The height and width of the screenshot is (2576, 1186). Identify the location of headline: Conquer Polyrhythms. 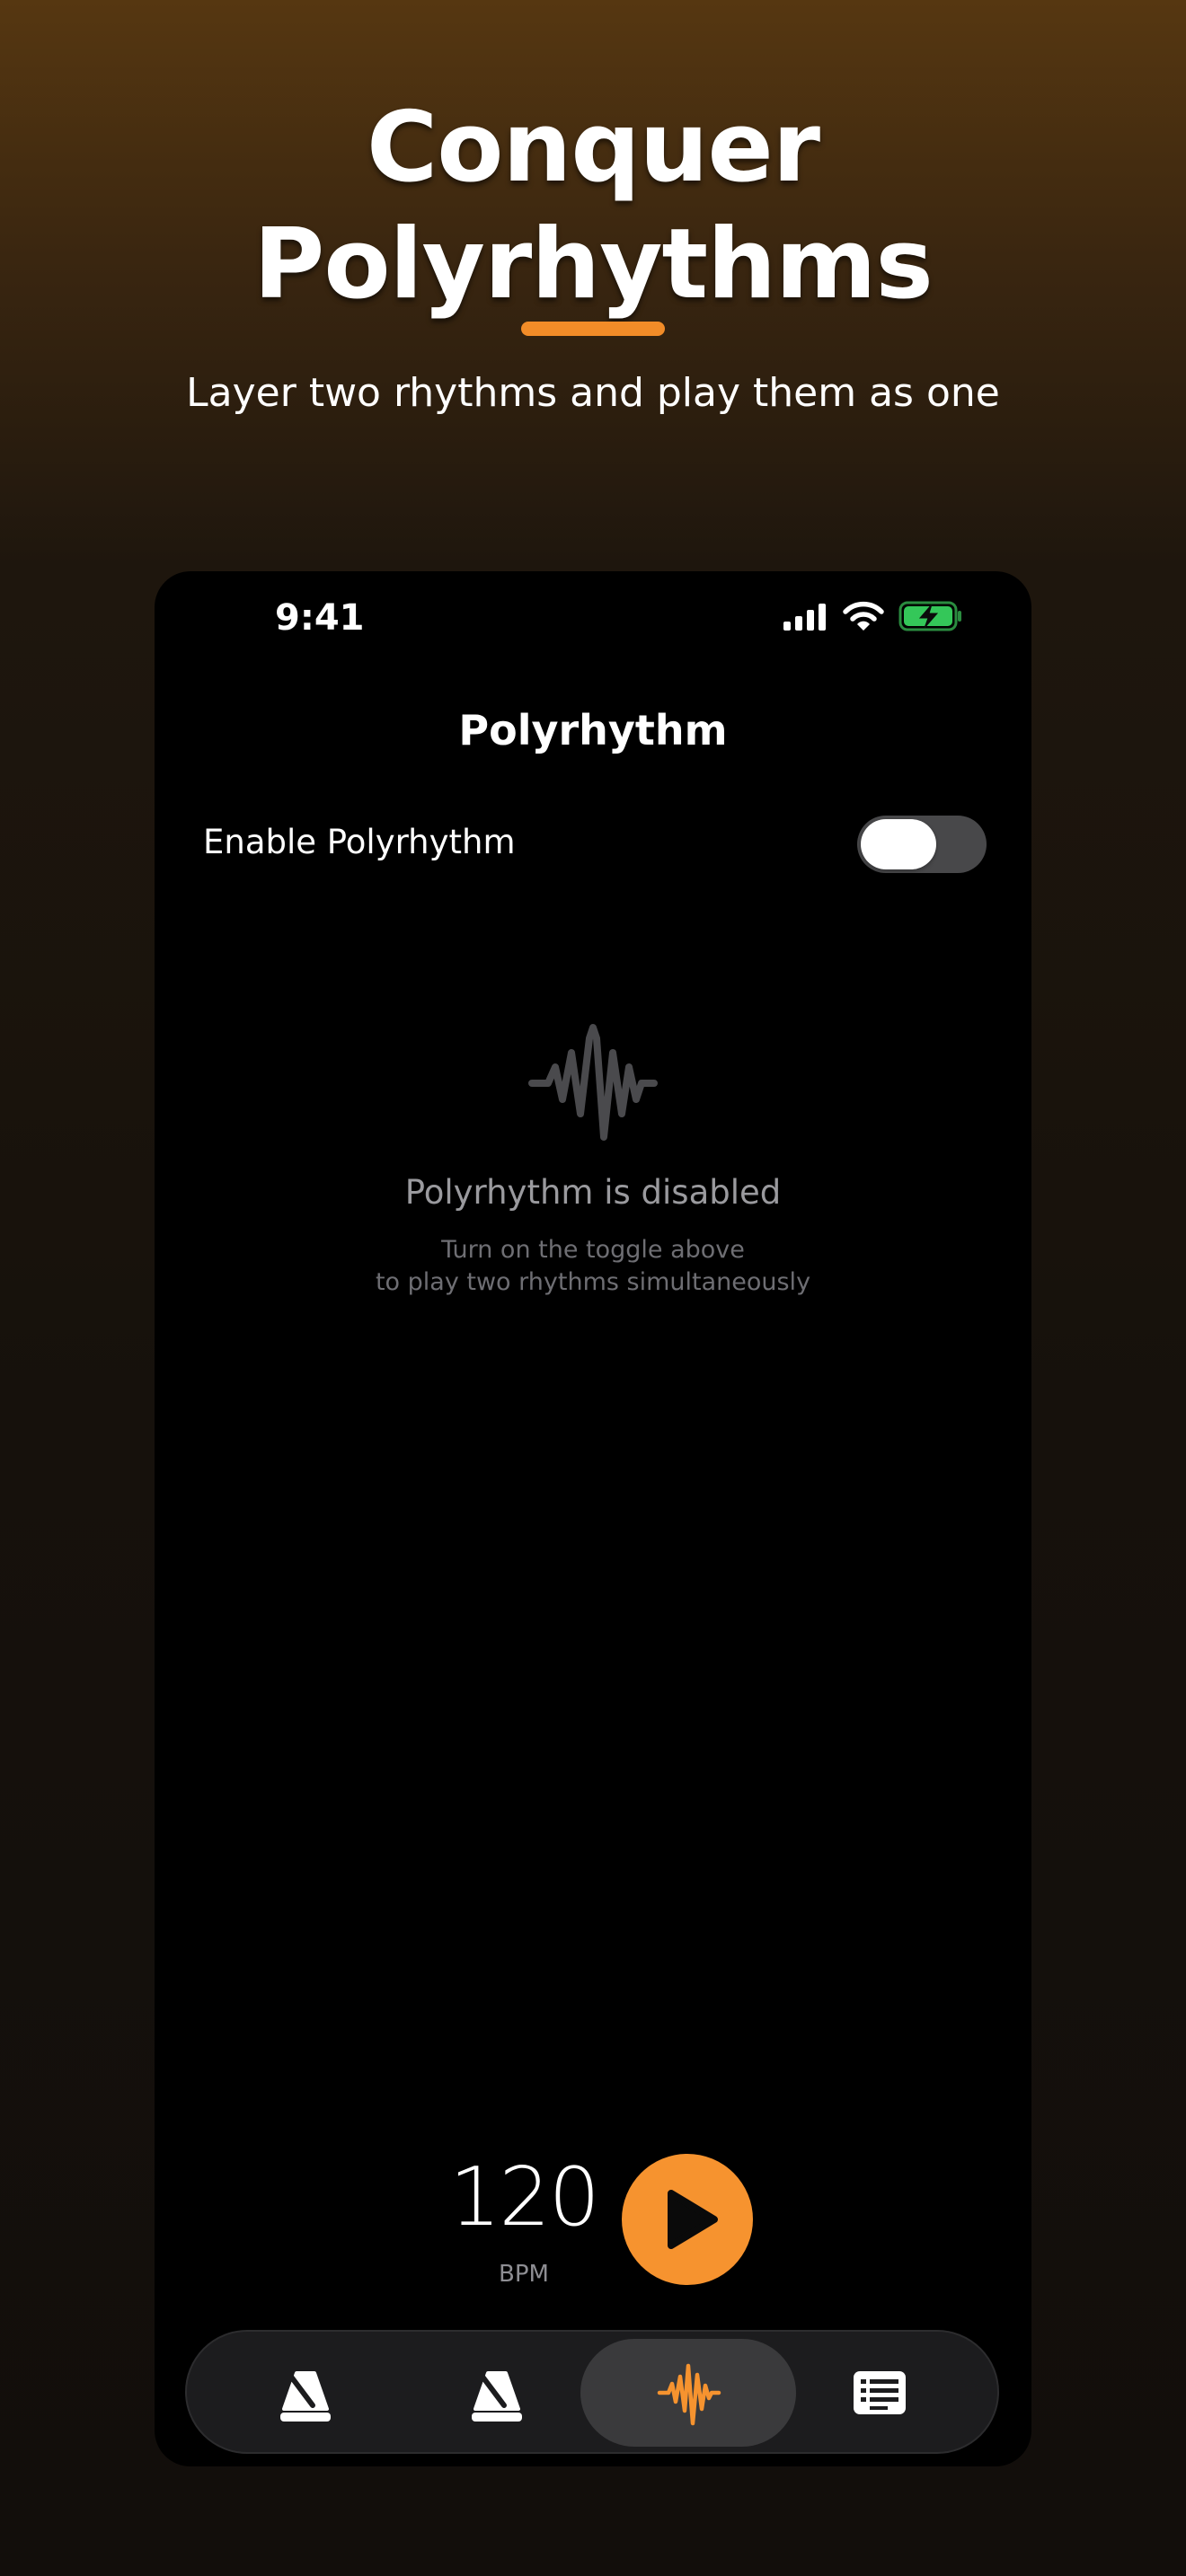
(593, 206).